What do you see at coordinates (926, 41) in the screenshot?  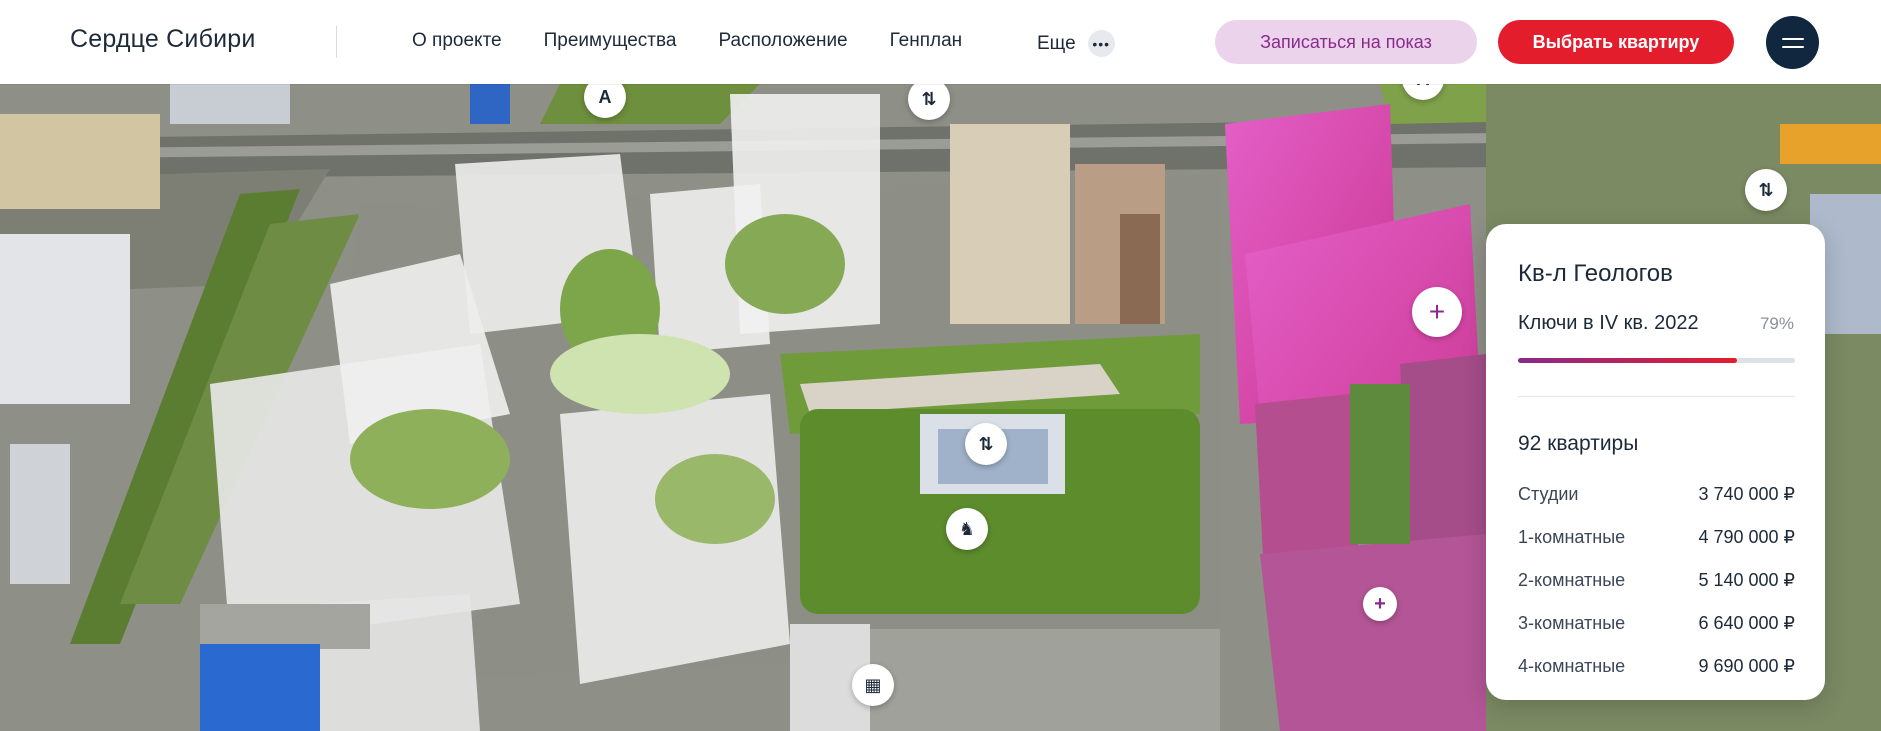 I see `nav-item-masterplan: Генплан` at bounding box center [926, 41].